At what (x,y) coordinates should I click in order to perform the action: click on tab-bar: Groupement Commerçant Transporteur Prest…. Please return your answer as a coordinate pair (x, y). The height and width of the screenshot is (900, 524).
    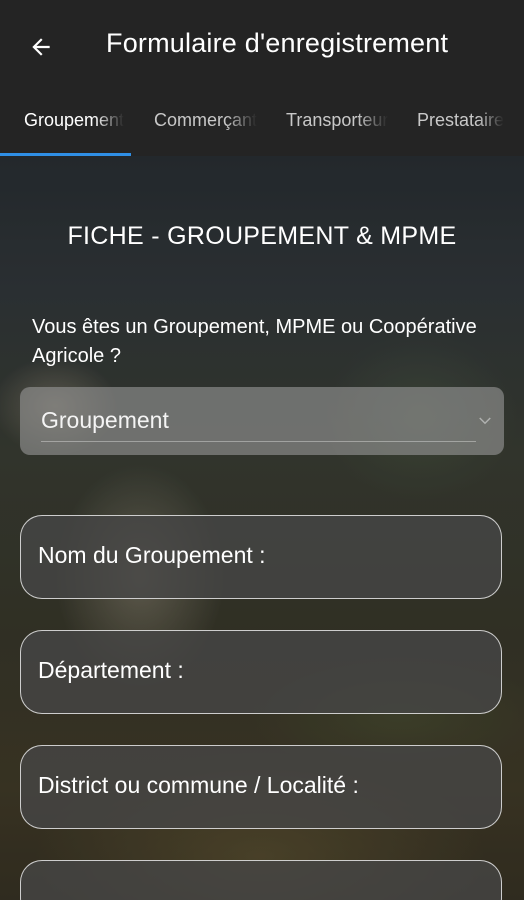
    Looking at the image, I should click on (262, 125).